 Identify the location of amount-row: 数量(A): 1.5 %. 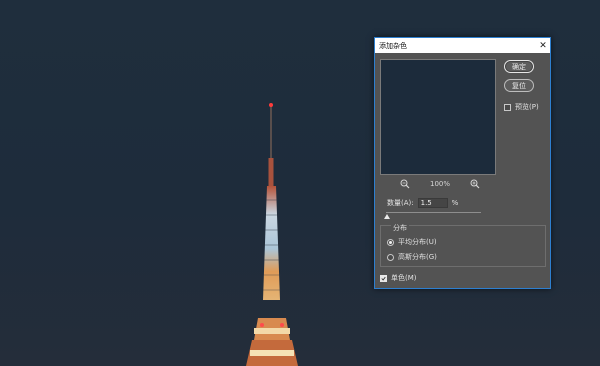
(422, 203).